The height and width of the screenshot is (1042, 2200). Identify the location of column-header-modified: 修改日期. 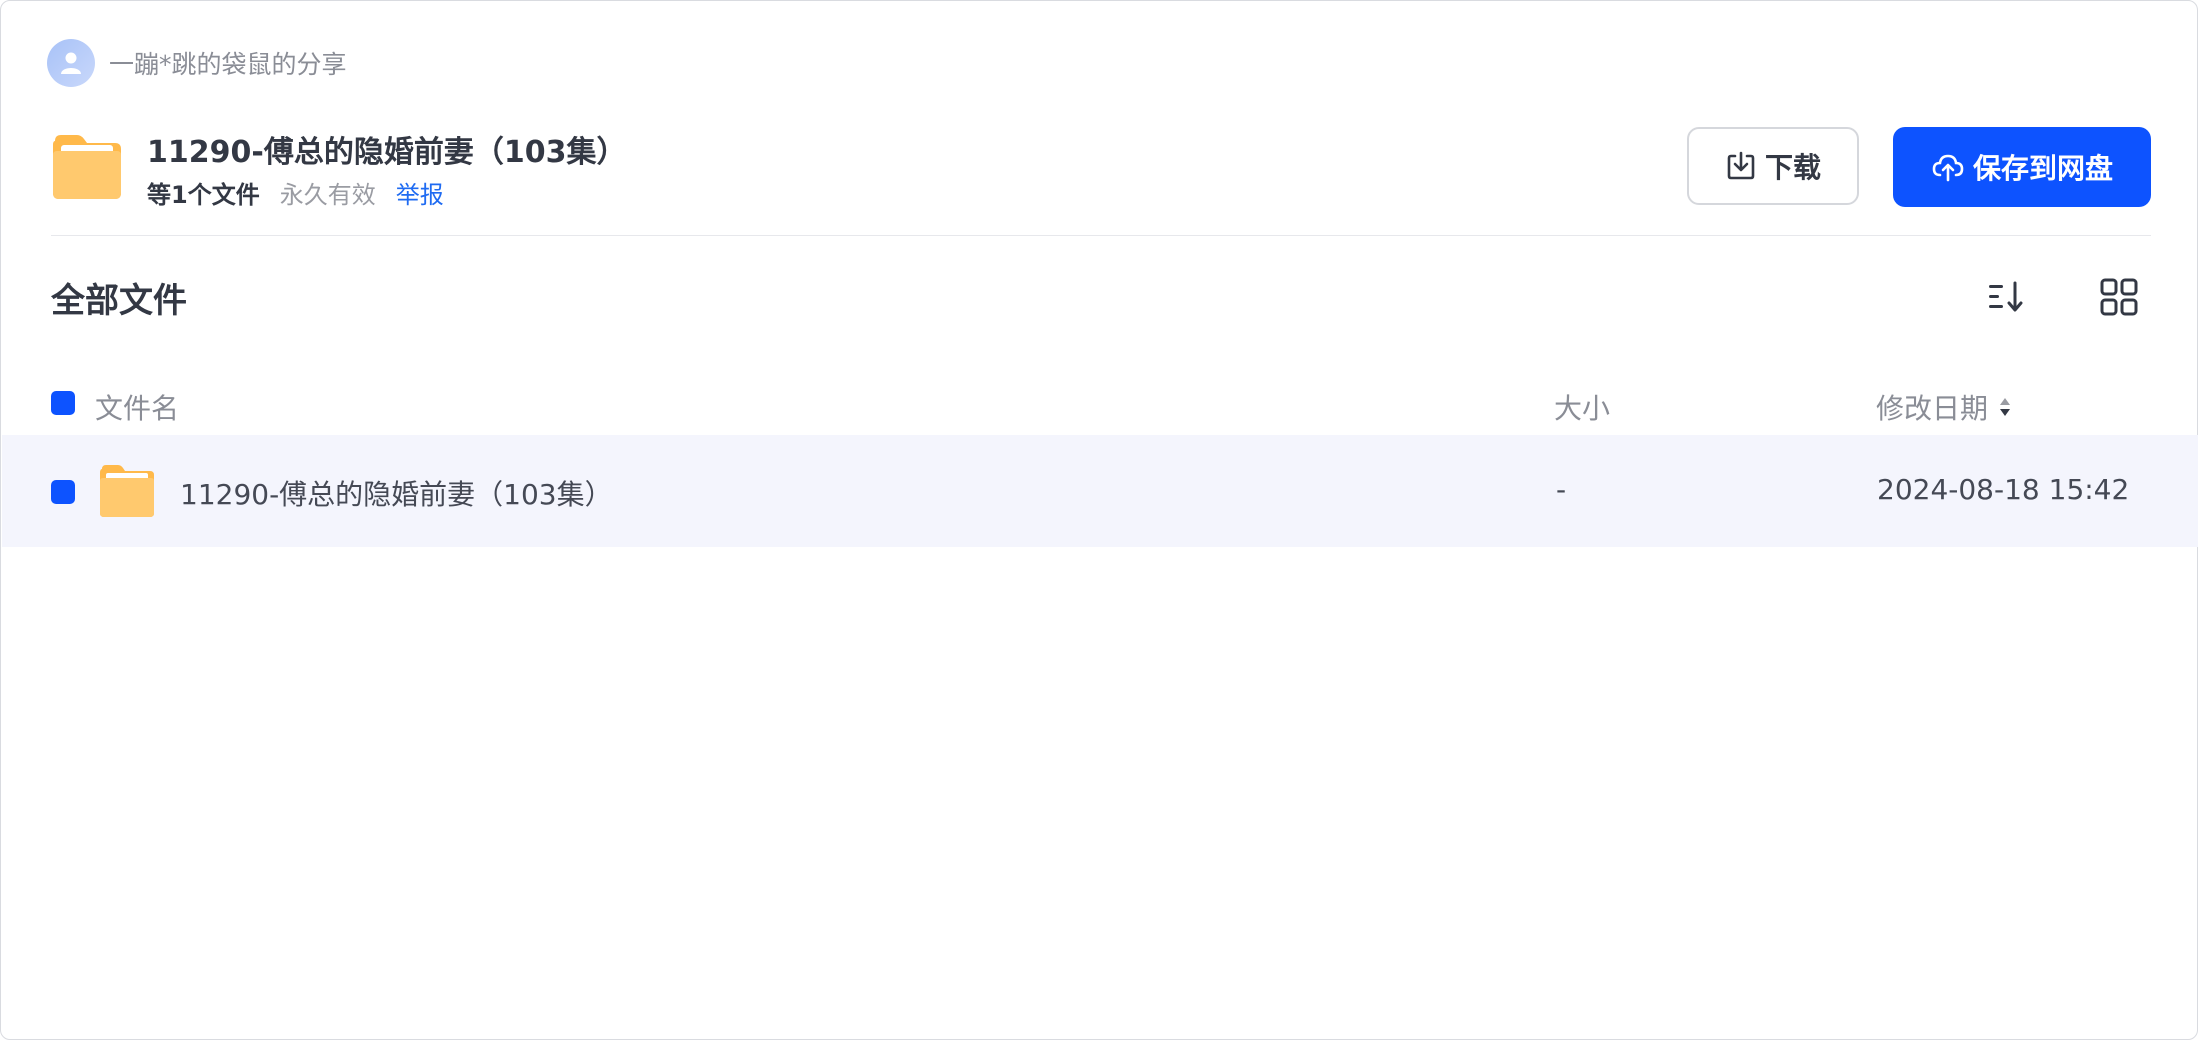
(1944, 407).